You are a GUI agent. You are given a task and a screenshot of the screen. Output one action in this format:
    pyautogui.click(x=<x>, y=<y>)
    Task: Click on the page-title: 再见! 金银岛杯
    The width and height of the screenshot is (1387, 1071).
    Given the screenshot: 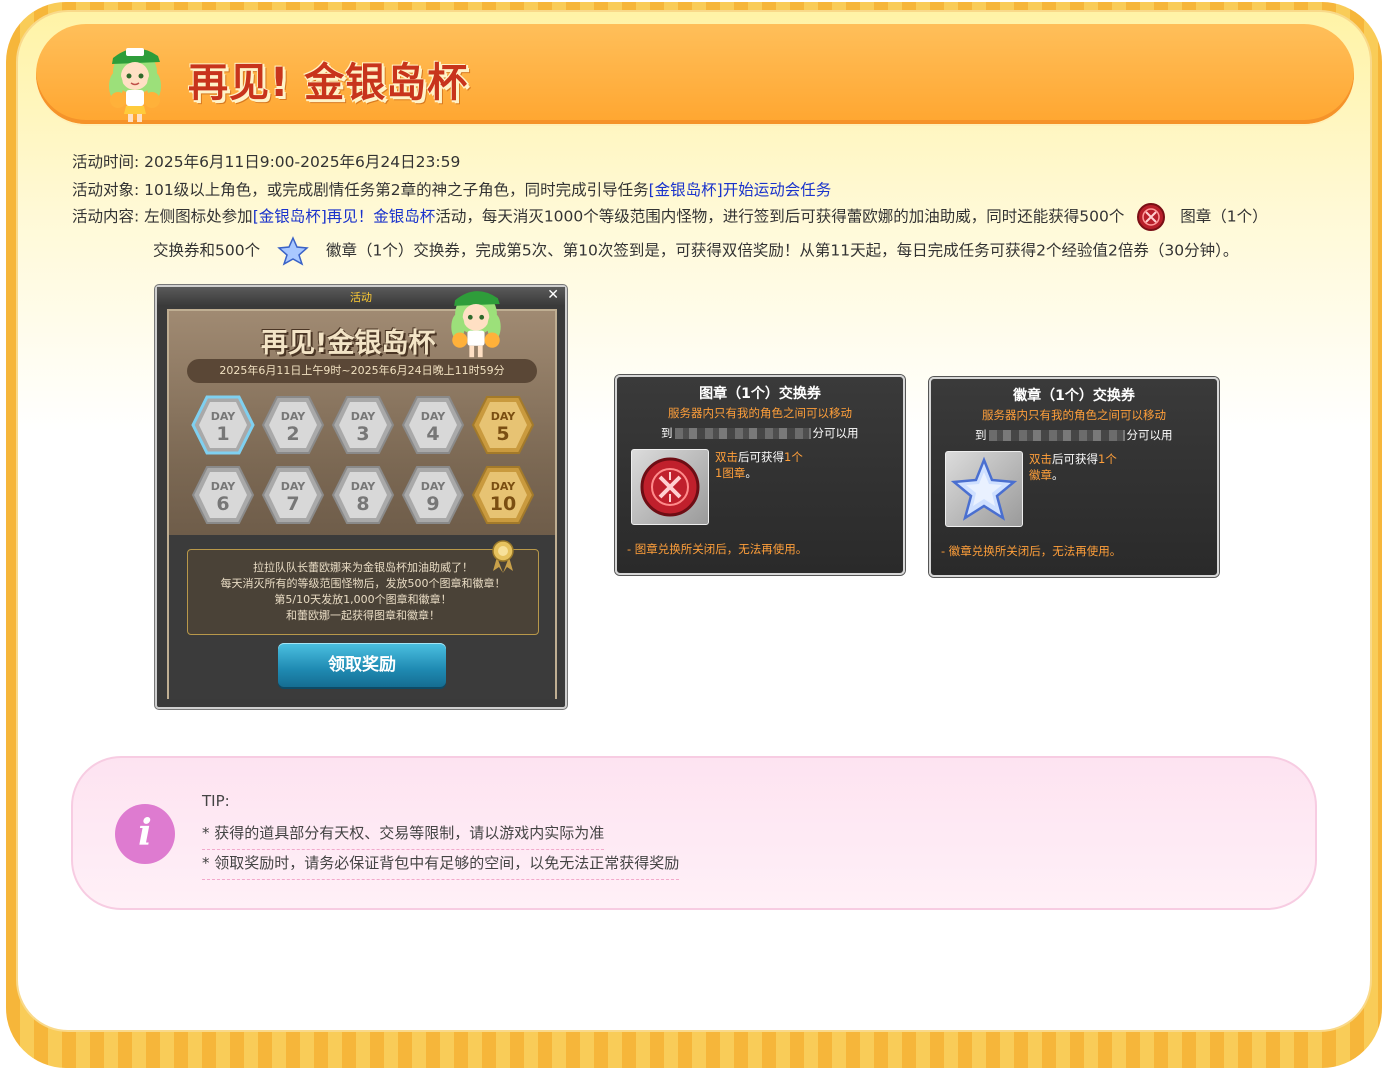 What is the action you would take?
    pyautogui.click(x=328, y=83)
    